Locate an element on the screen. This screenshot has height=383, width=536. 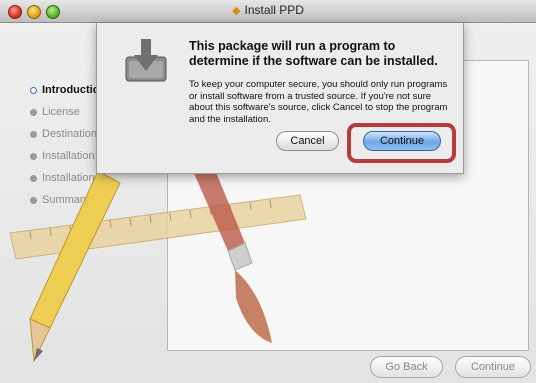
package-installer-icon is located at coordinates (146, 60).